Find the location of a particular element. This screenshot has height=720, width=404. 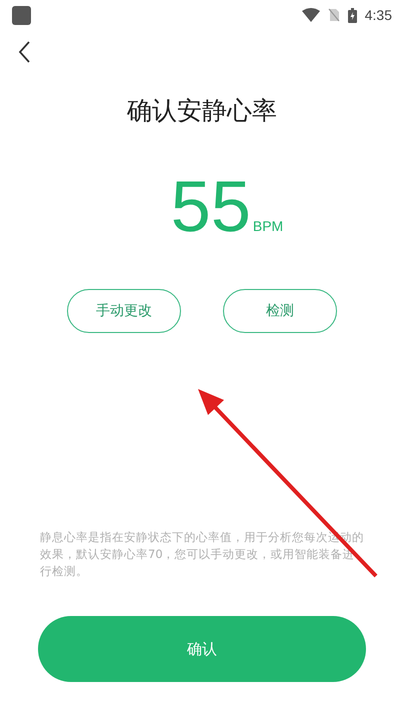

back-icon is located at coordinates (24, 52).